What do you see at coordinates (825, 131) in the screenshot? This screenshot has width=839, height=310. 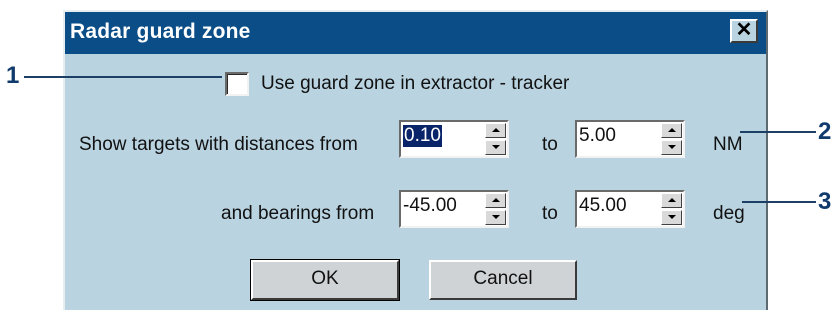 I see `callout-2-number: 2` at bounding box center [825, 131].